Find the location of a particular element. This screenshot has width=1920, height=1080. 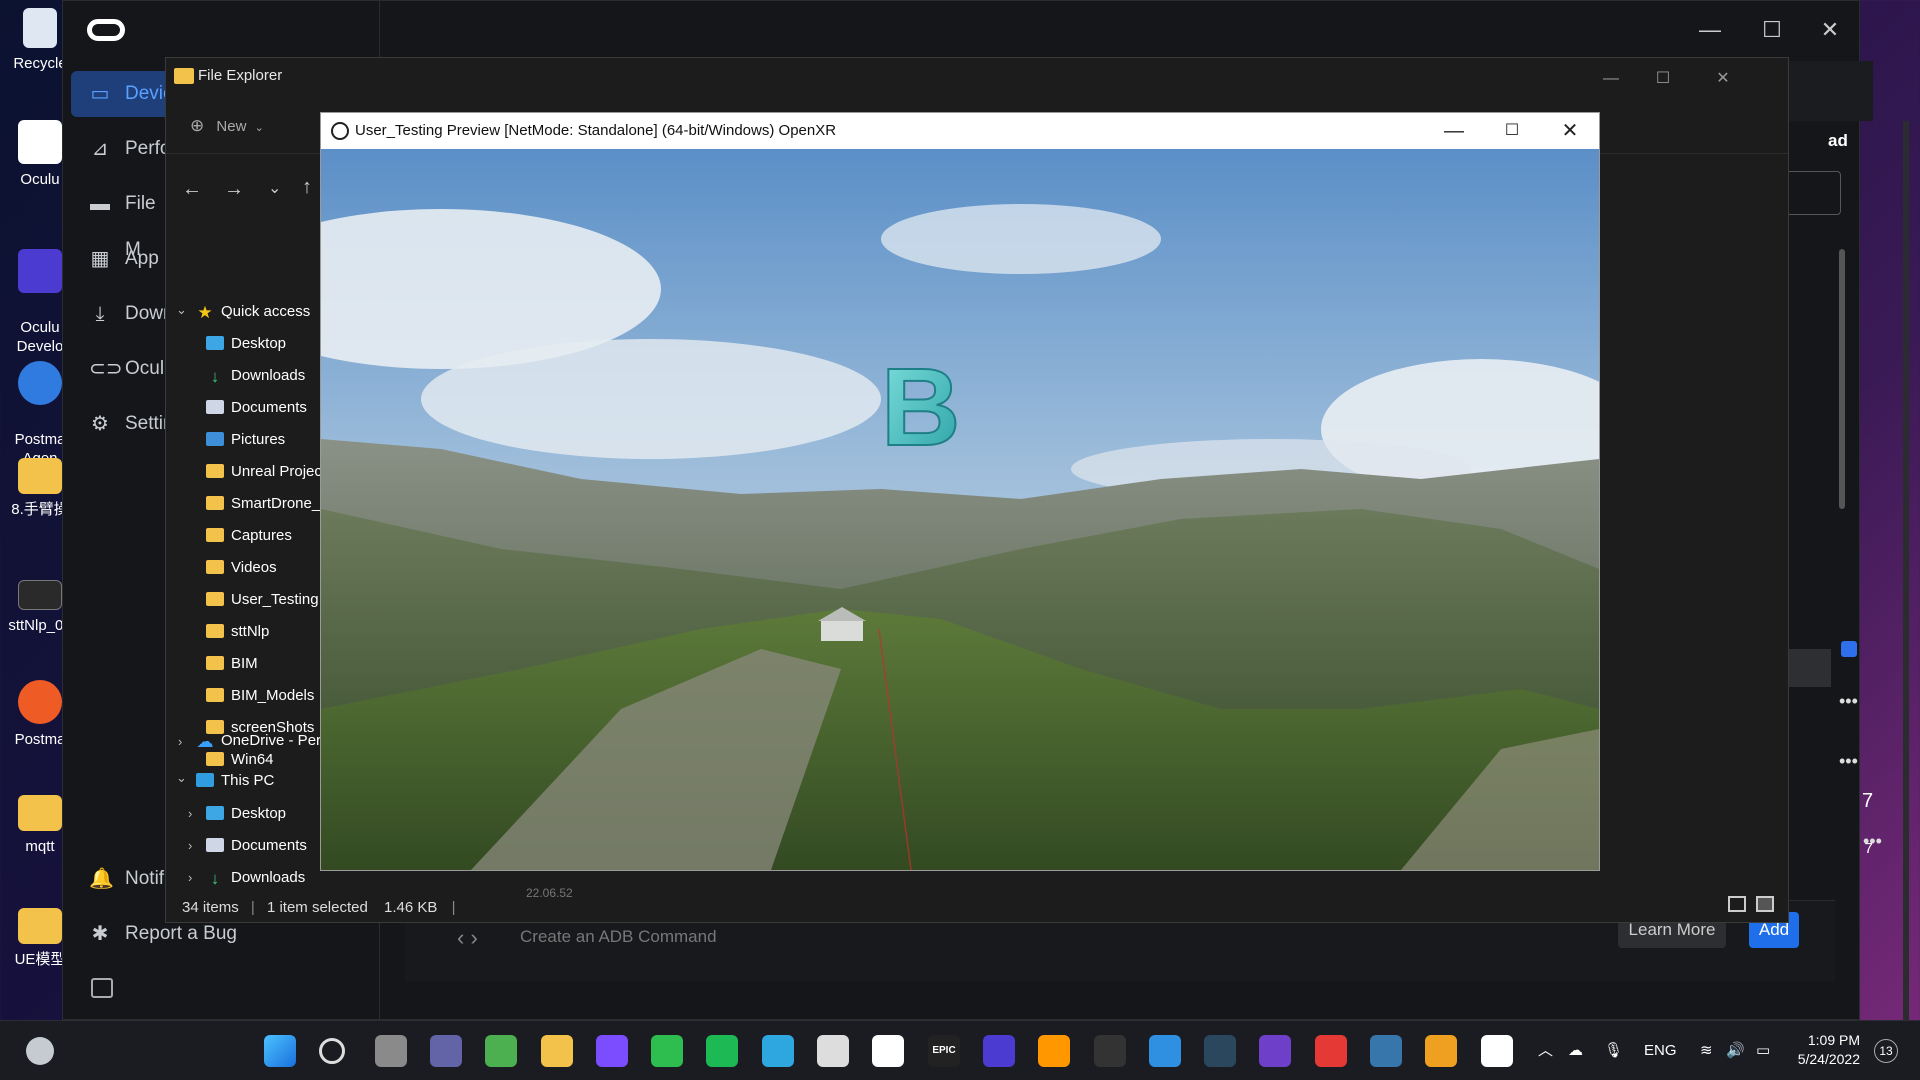

wifi-icon: ≋ is located at coordinates (1706, 1050).